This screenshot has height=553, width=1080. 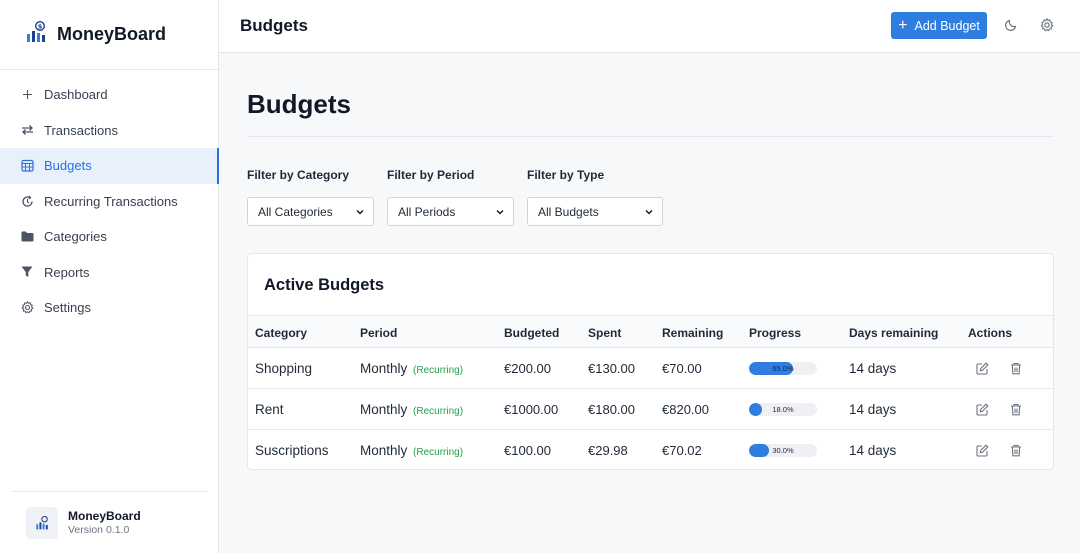 What do you see at coordinates (284, 368) in the screenshot?
I see `cell-category: Shopping` at bounding box center [284, 368].